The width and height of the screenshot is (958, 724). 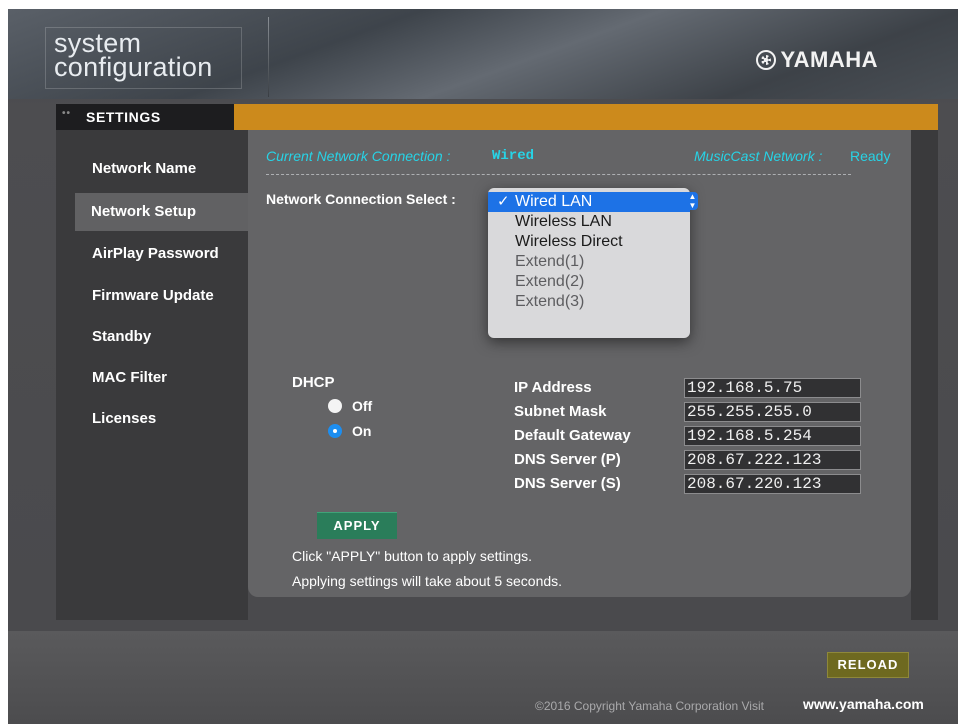 What do you see at coordinates (152, 419) in the screenshot?
I see `sidebar-item-licenses: Licenses` at bounding box center [152, 419].